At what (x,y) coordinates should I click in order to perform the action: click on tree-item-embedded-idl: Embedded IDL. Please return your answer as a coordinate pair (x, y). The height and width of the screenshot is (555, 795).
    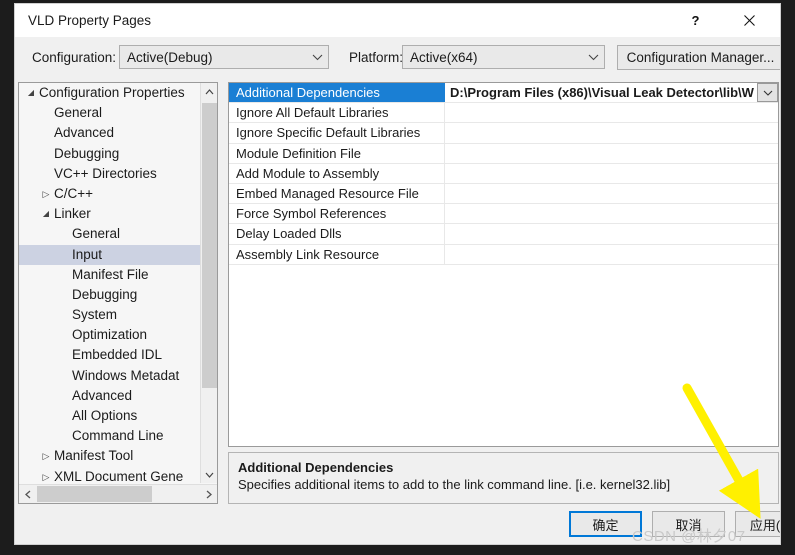
    Looking at the image, I should click on (109, 355).